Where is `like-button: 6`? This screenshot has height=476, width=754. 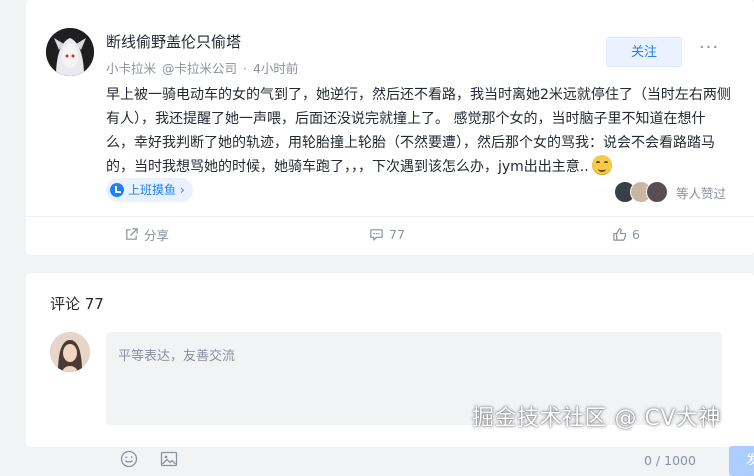 like-button: 6 is located at coordinates (626, 234).